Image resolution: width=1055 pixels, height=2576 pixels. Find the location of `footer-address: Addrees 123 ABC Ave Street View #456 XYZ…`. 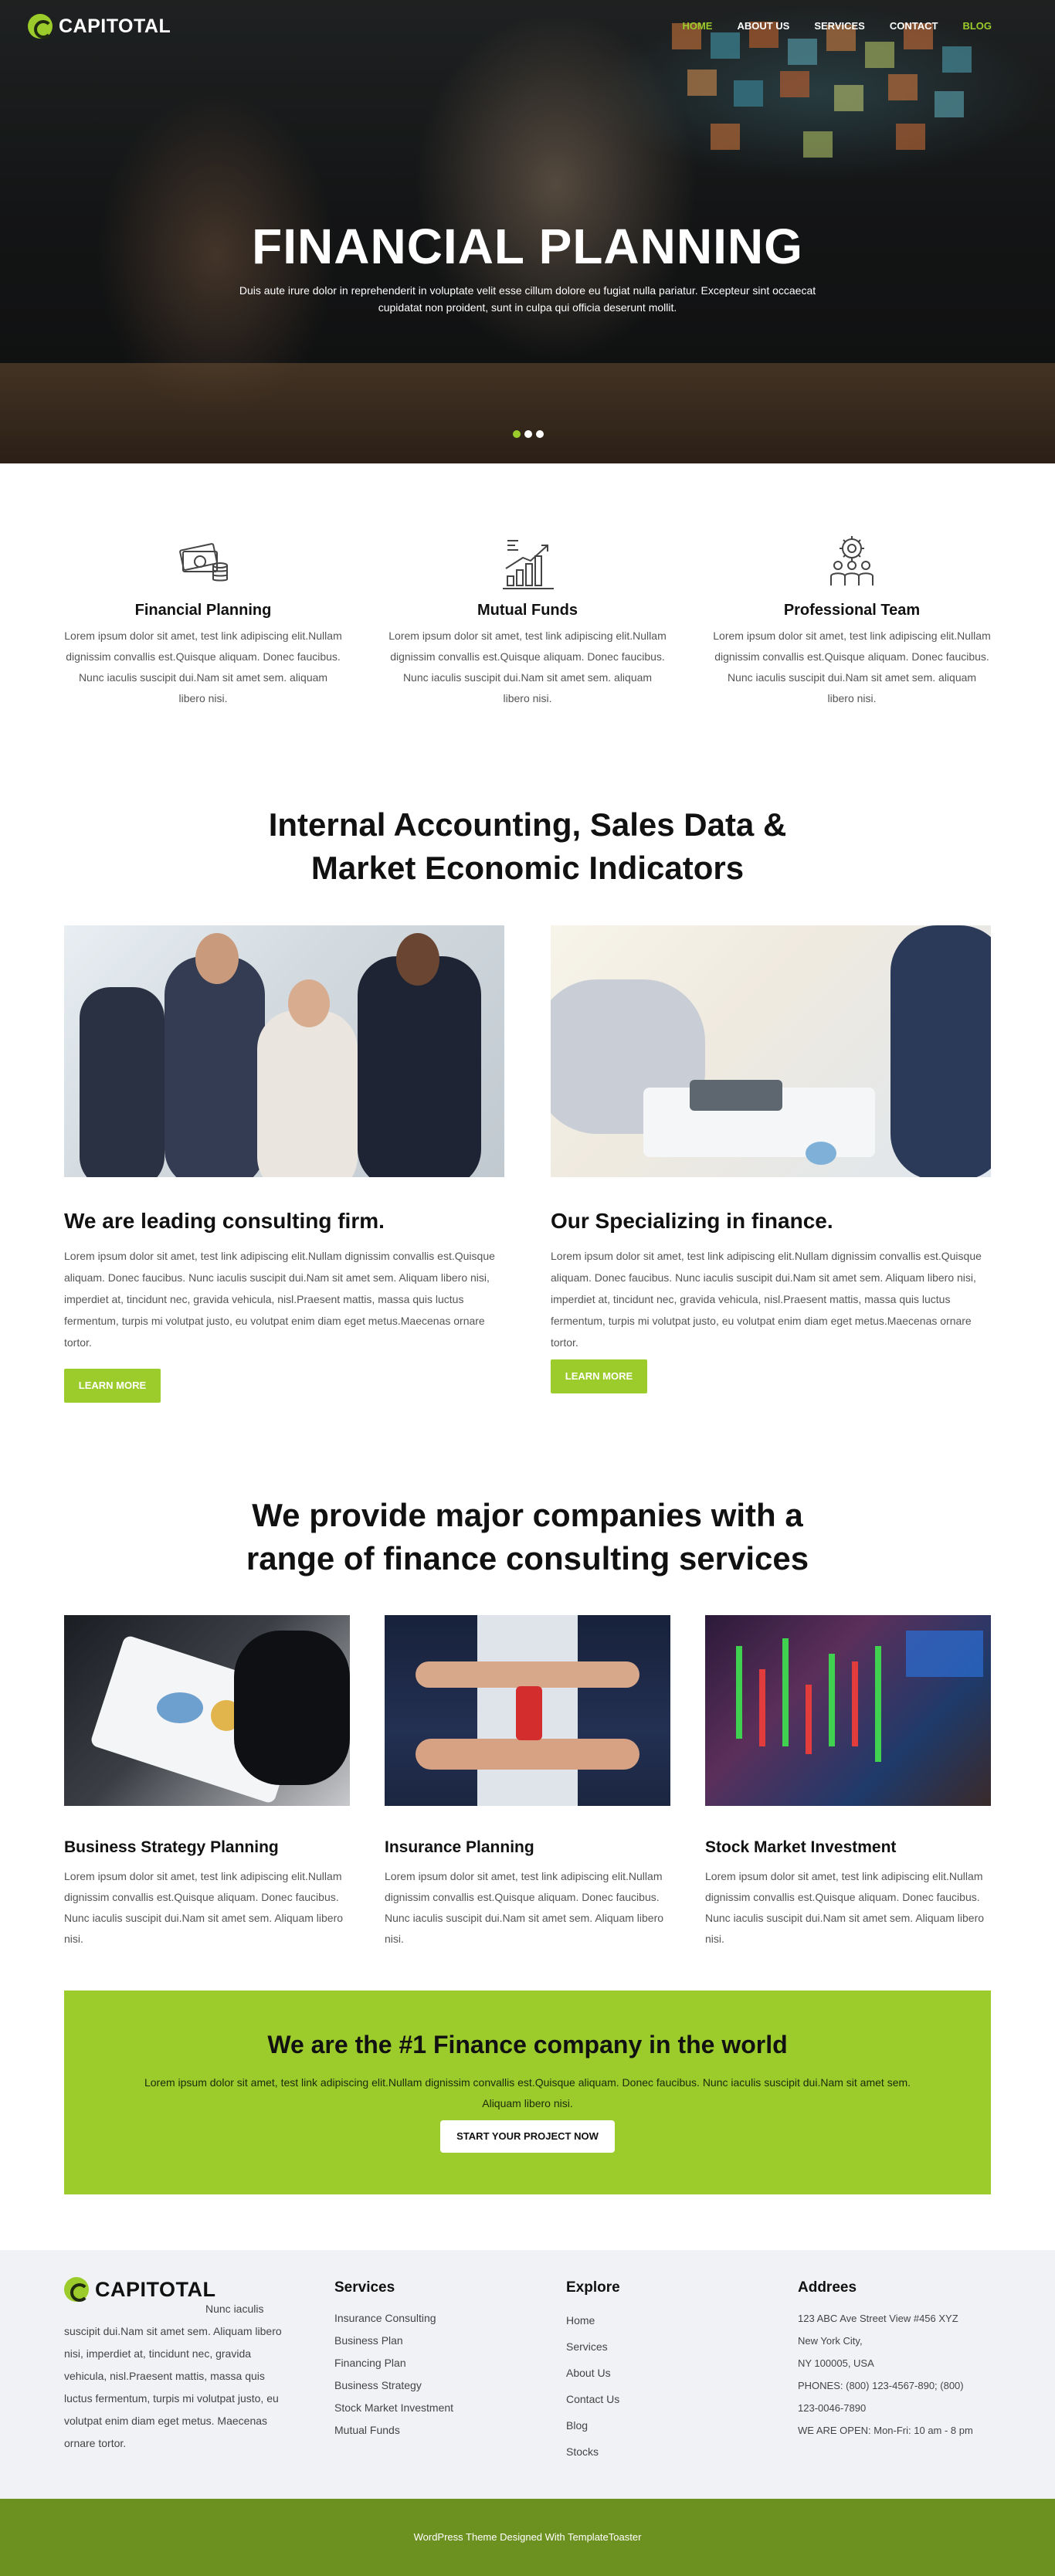

footer-address: Addrees 123 ABC Ave Street View #456 XYZ… is located at coordinates (885, 2360).